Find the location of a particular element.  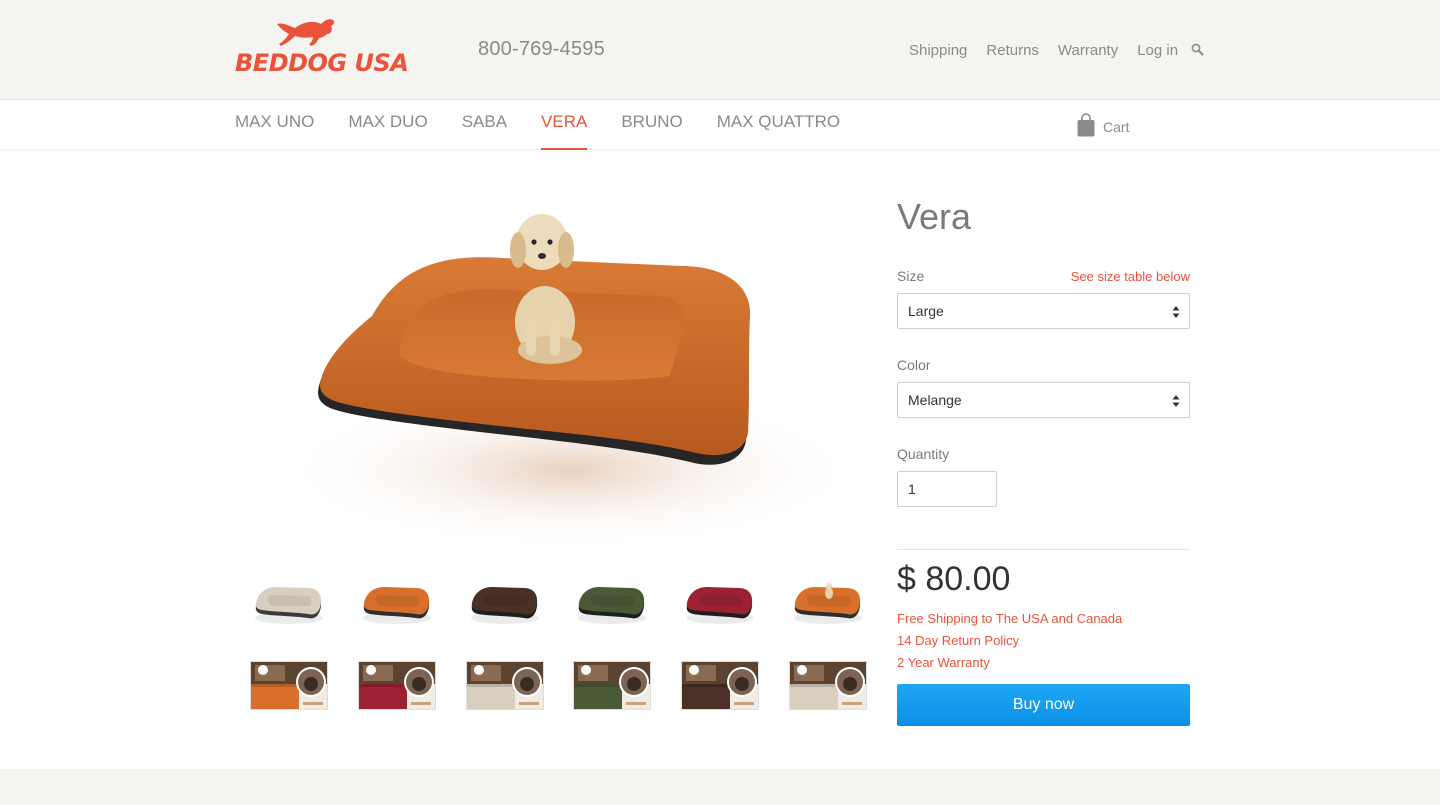

cart-label: Cart is located at coordinates (1116, 127).